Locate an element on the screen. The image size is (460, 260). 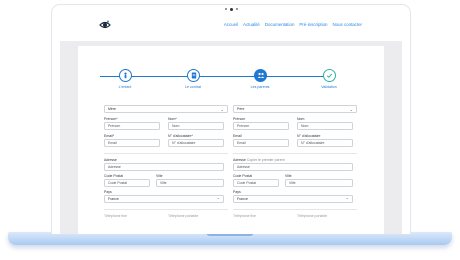
parent1-prenom-label: Prénom* is located at coordinates (111, 119).